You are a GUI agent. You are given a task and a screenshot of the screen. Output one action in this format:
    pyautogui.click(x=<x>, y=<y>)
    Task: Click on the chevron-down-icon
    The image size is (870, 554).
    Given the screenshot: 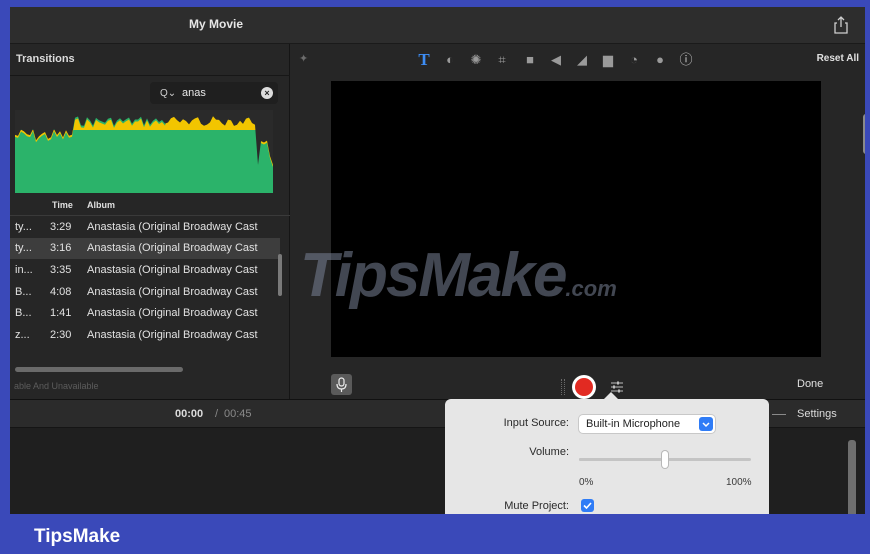 What is the action you would take?
    pyautogui.click(x=706, y=424)
    